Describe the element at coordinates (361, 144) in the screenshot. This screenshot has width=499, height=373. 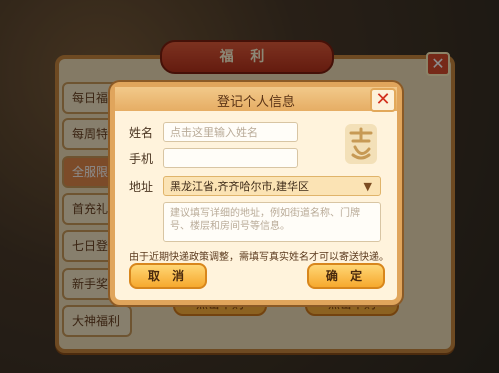
I see `dream-logo-icon` at that location.